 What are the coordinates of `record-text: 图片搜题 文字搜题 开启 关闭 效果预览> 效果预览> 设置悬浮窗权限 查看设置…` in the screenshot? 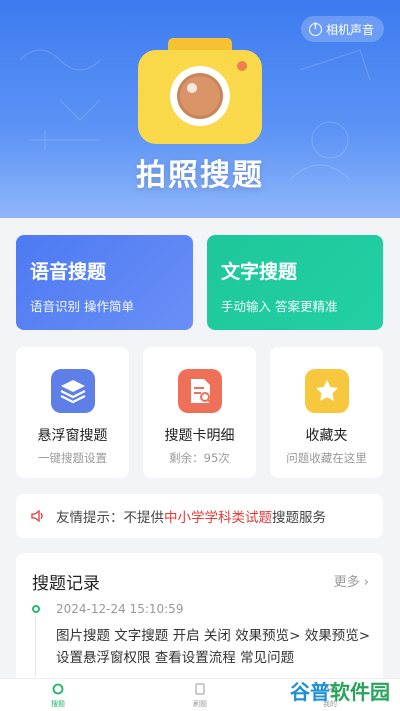 It's located at (215, 647).